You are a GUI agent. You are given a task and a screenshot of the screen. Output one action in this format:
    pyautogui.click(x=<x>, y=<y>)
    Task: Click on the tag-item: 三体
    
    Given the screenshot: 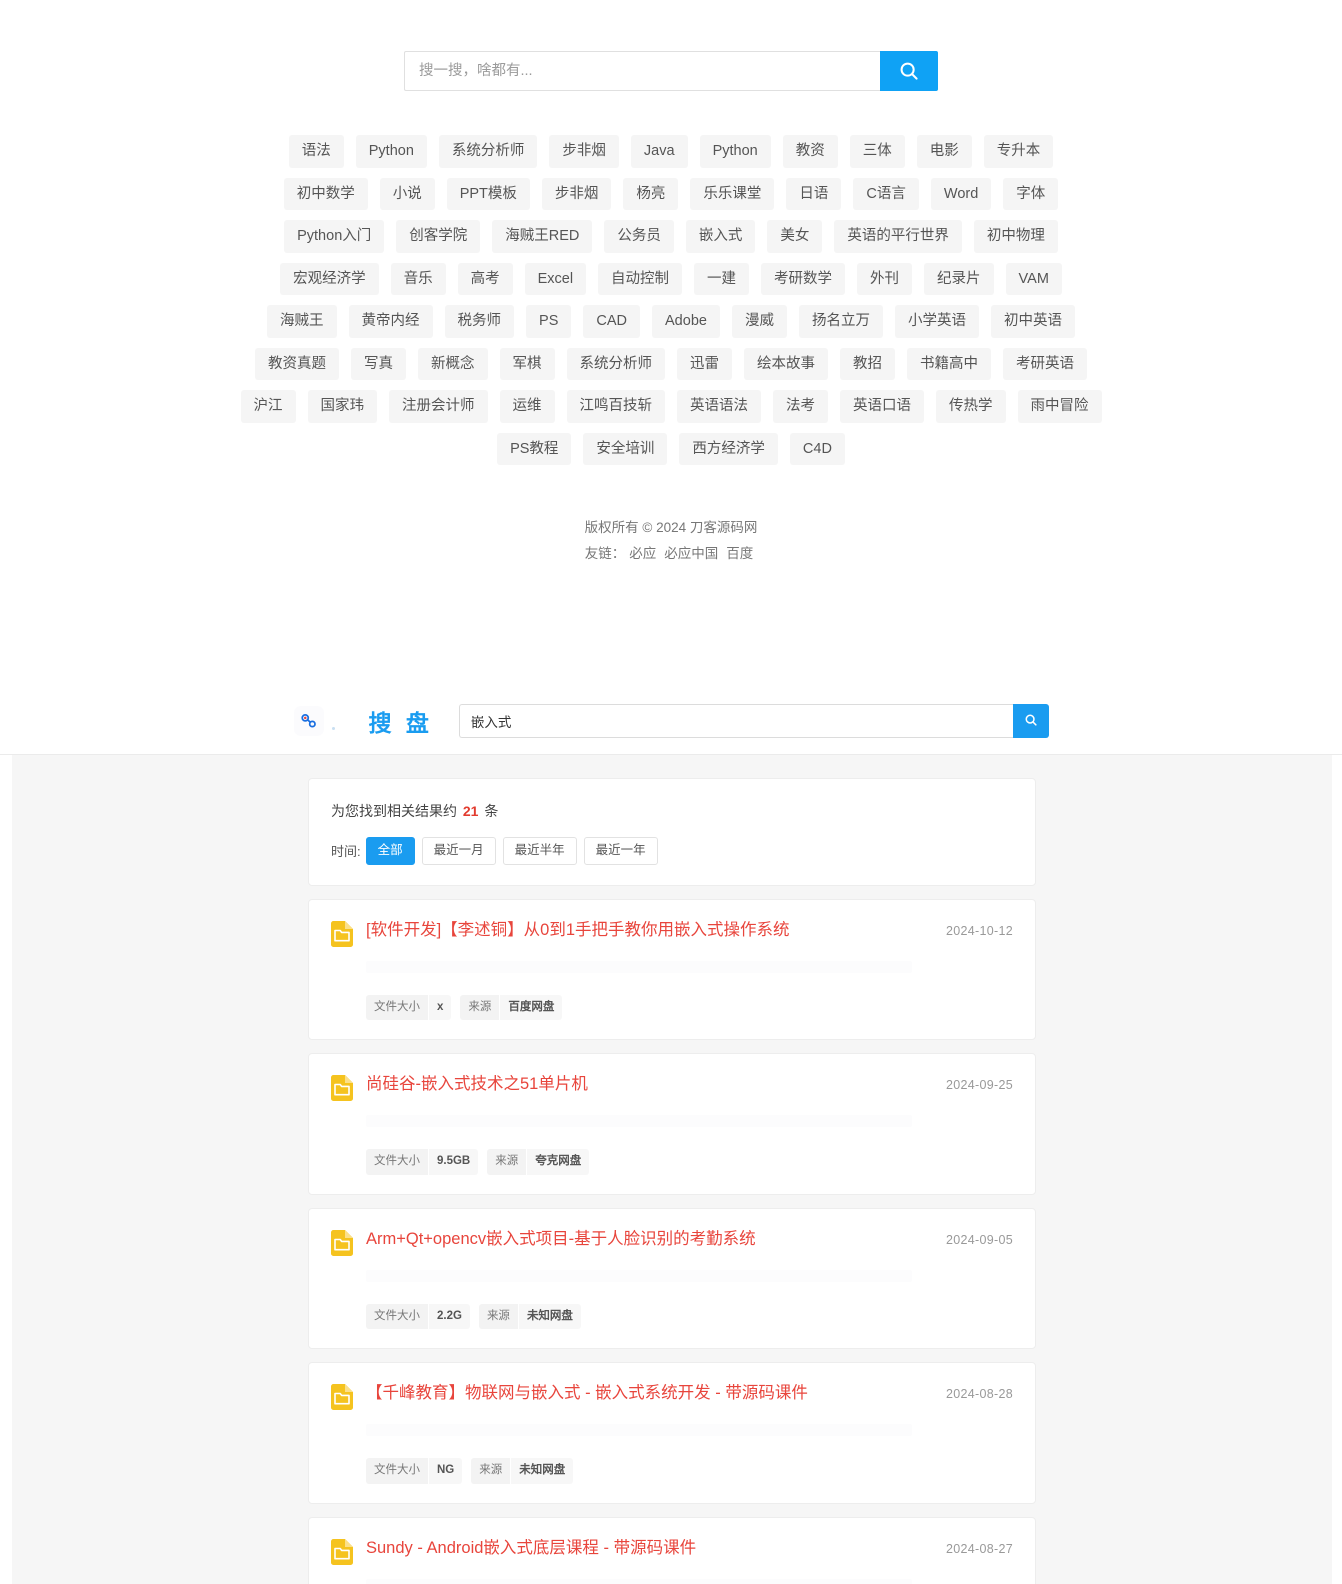 What is the action you would take?
    pyautogui.click(x=877, y=151)
    